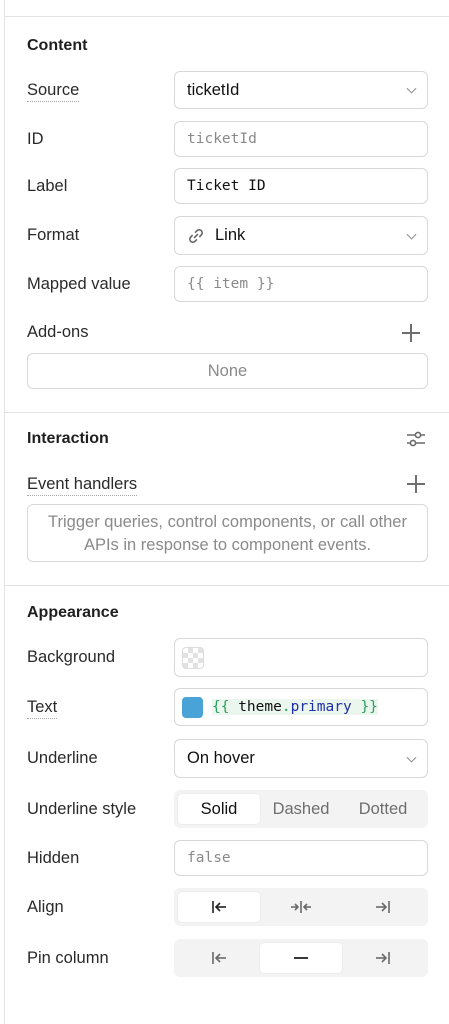 Image resolution: width=449 pixels, height=1024 pixels. What do you see at coordinates (53, 235) in the screenshot?
I see `format-label: Format` at bounding box center [53, 235].